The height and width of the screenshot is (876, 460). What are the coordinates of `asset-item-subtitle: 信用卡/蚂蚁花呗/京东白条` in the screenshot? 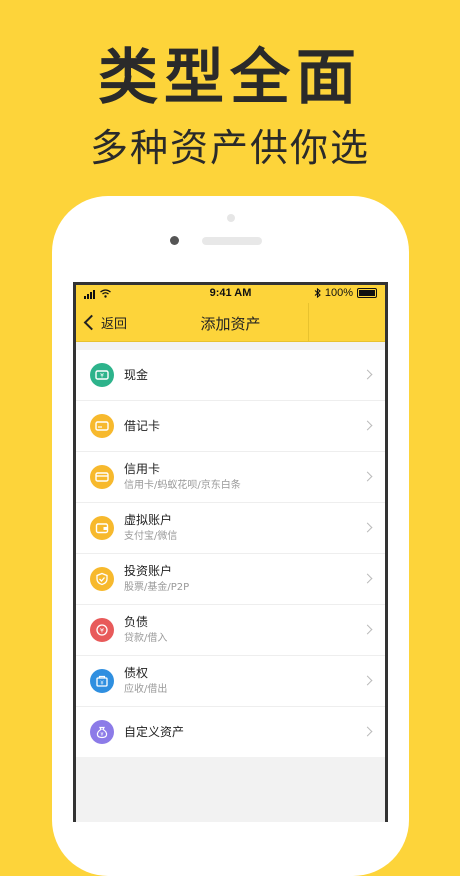 It's located at (182, 485).